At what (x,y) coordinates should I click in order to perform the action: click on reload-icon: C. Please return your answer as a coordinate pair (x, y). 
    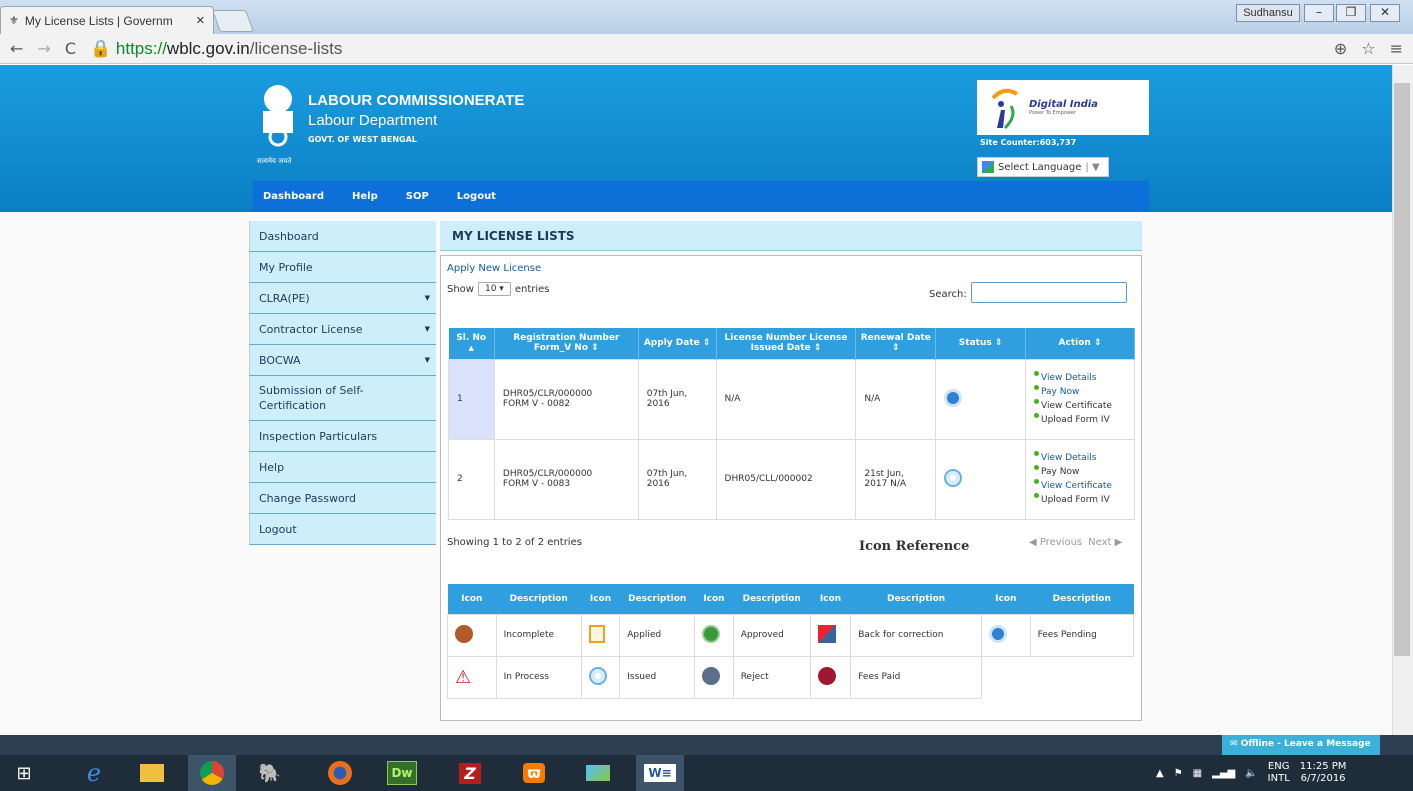
    Looking at the image, I should click on (70, 48).